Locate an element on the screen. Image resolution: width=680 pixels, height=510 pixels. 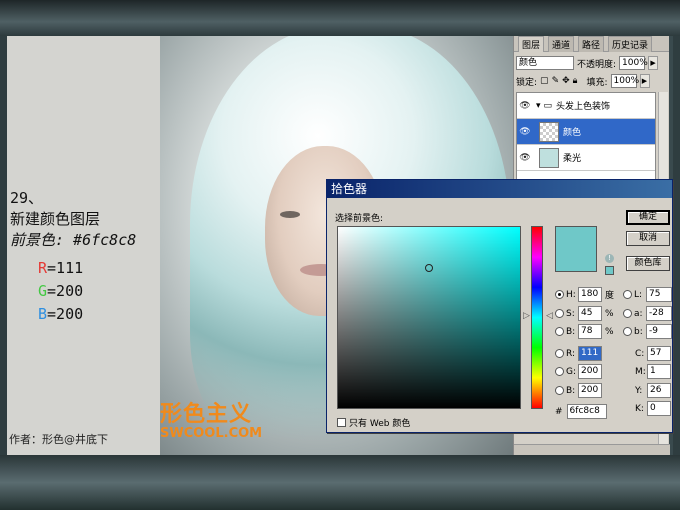
lab-b-radio is located at coordinates (627, 331).